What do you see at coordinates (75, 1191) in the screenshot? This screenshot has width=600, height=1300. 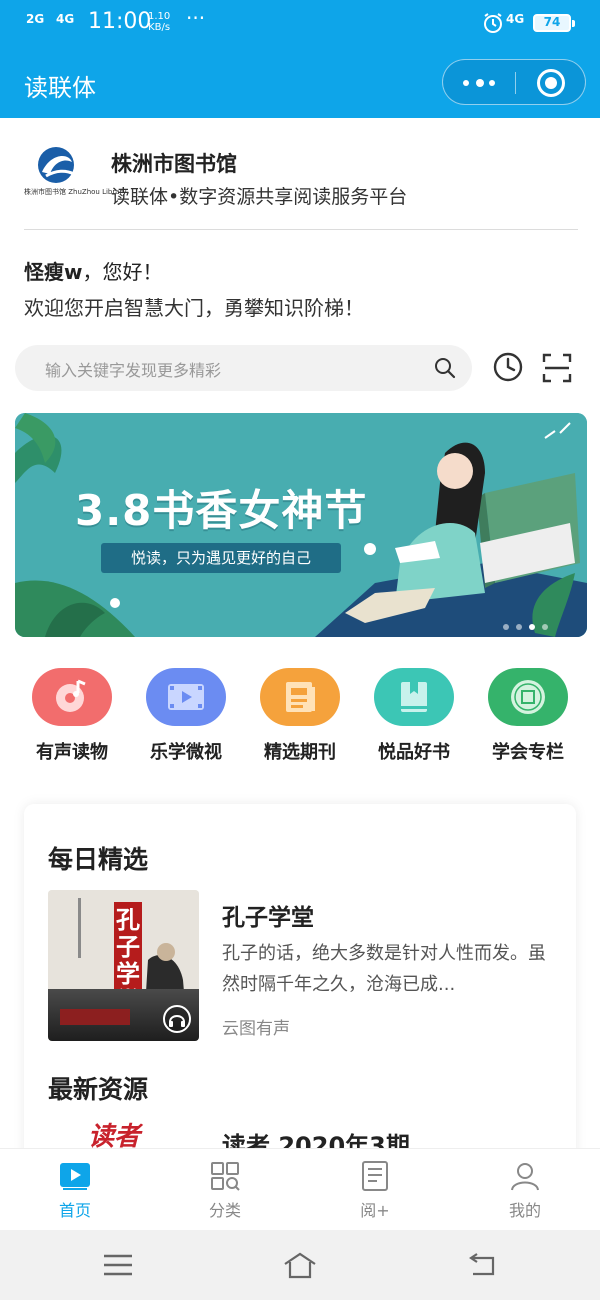 I see `tab-home: 首页` at bounding box center [75, 1191].